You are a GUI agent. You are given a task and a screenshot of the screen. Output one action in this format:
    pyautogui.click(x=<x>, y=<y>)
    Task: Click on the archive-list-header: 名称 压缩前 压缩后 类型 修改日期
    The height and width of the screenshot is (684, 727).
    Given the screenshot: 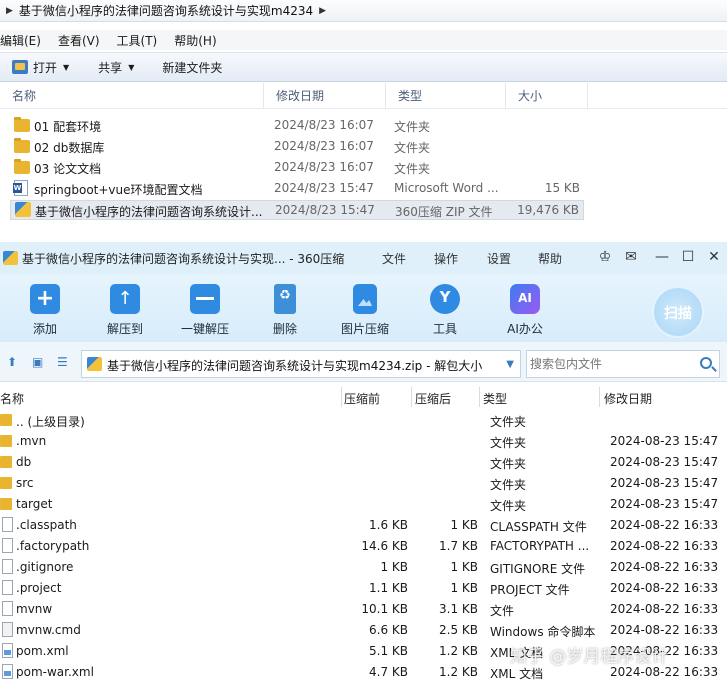 What is the action you would take?
    pyautogui.click(x=363, y=397)
    